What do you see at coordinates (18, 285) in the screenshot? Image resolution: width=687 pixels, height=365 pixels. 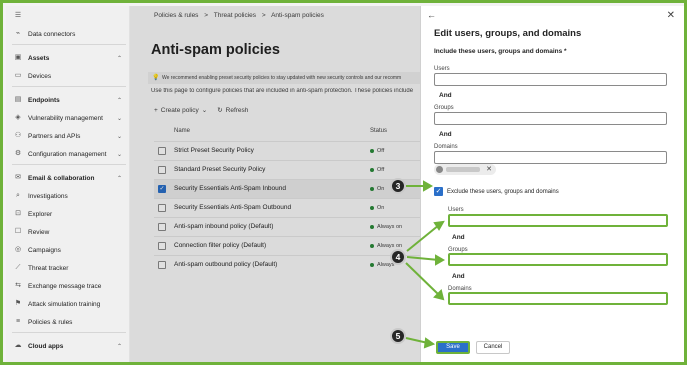 I see `trace-icon: ⇆` at bounding box center [18, 285].